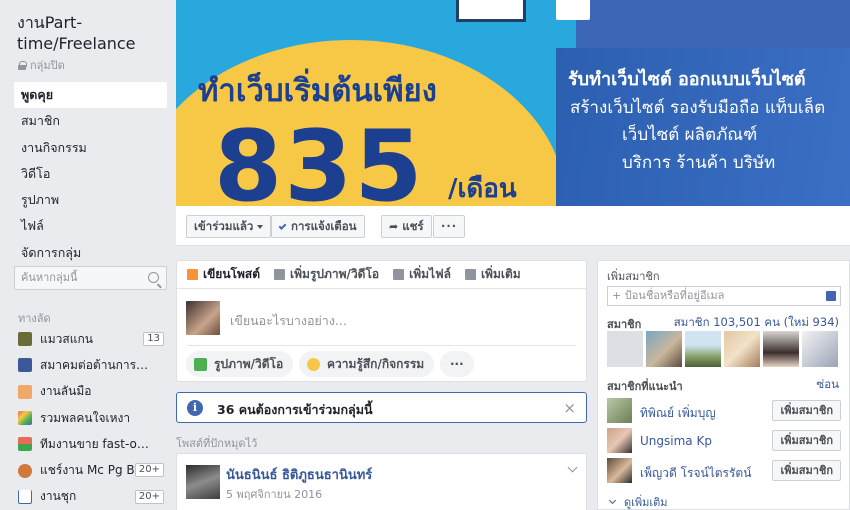  Describe the element at coordinates (22, 65) in the screenshot. I see `lock-icon` at that location.